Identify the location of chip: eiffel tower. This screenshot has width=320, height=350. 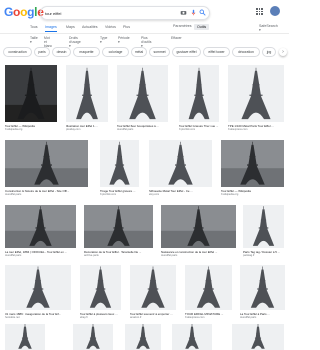
(216, 52).